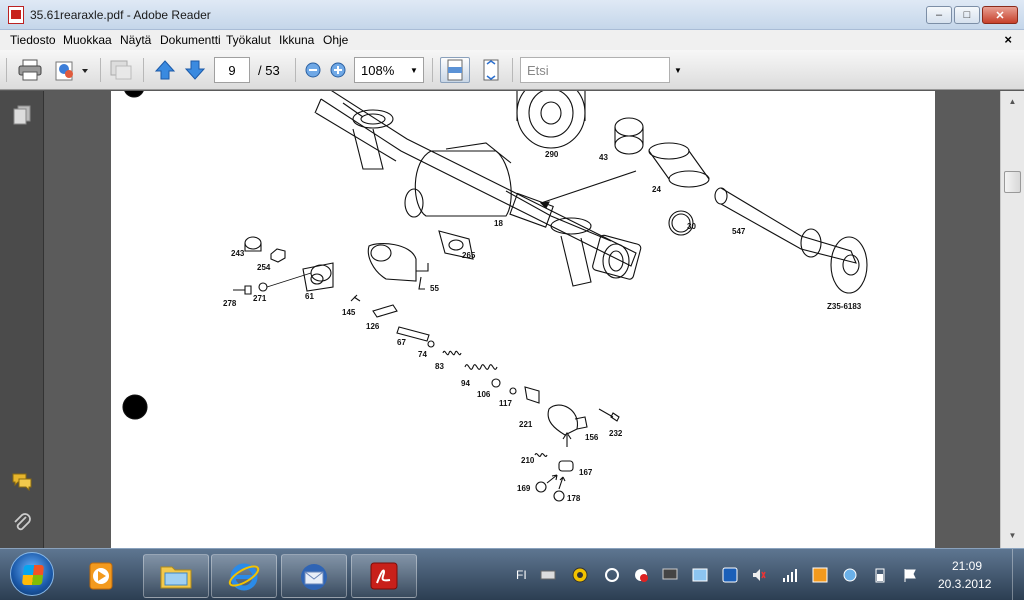 The height and width of the screenshot is (600, 1024). I want to click on share-button, so click(72, 70).